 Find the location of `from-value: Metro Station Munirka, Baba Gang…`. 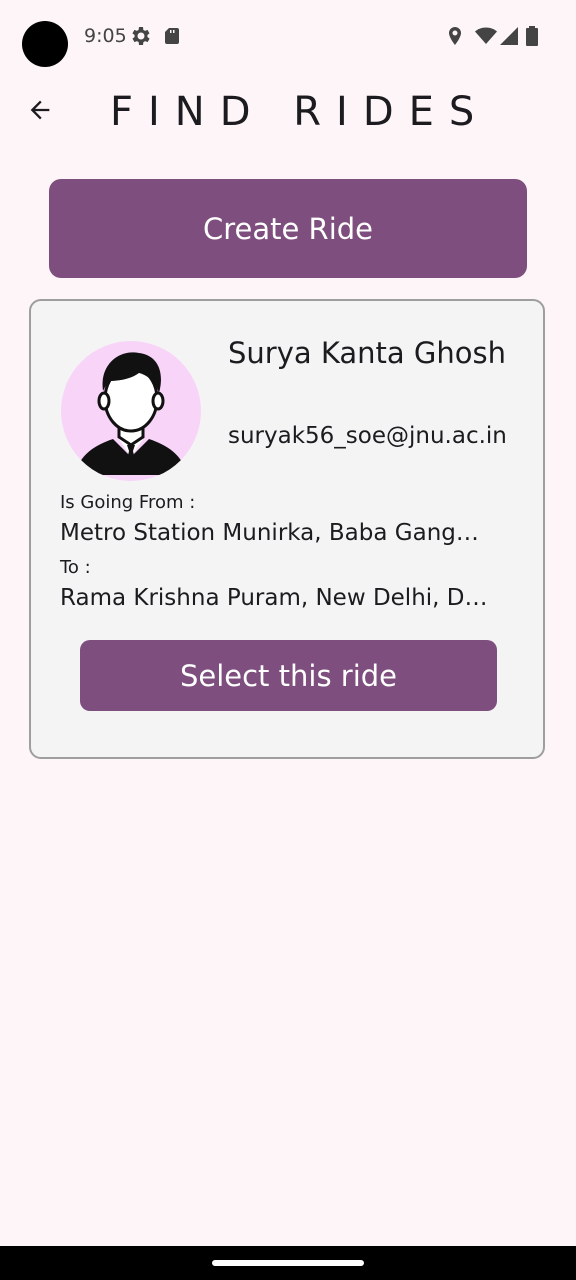

from-value: Metro Station Munirka, Baba Gang… is located at coordinates (269, 533).